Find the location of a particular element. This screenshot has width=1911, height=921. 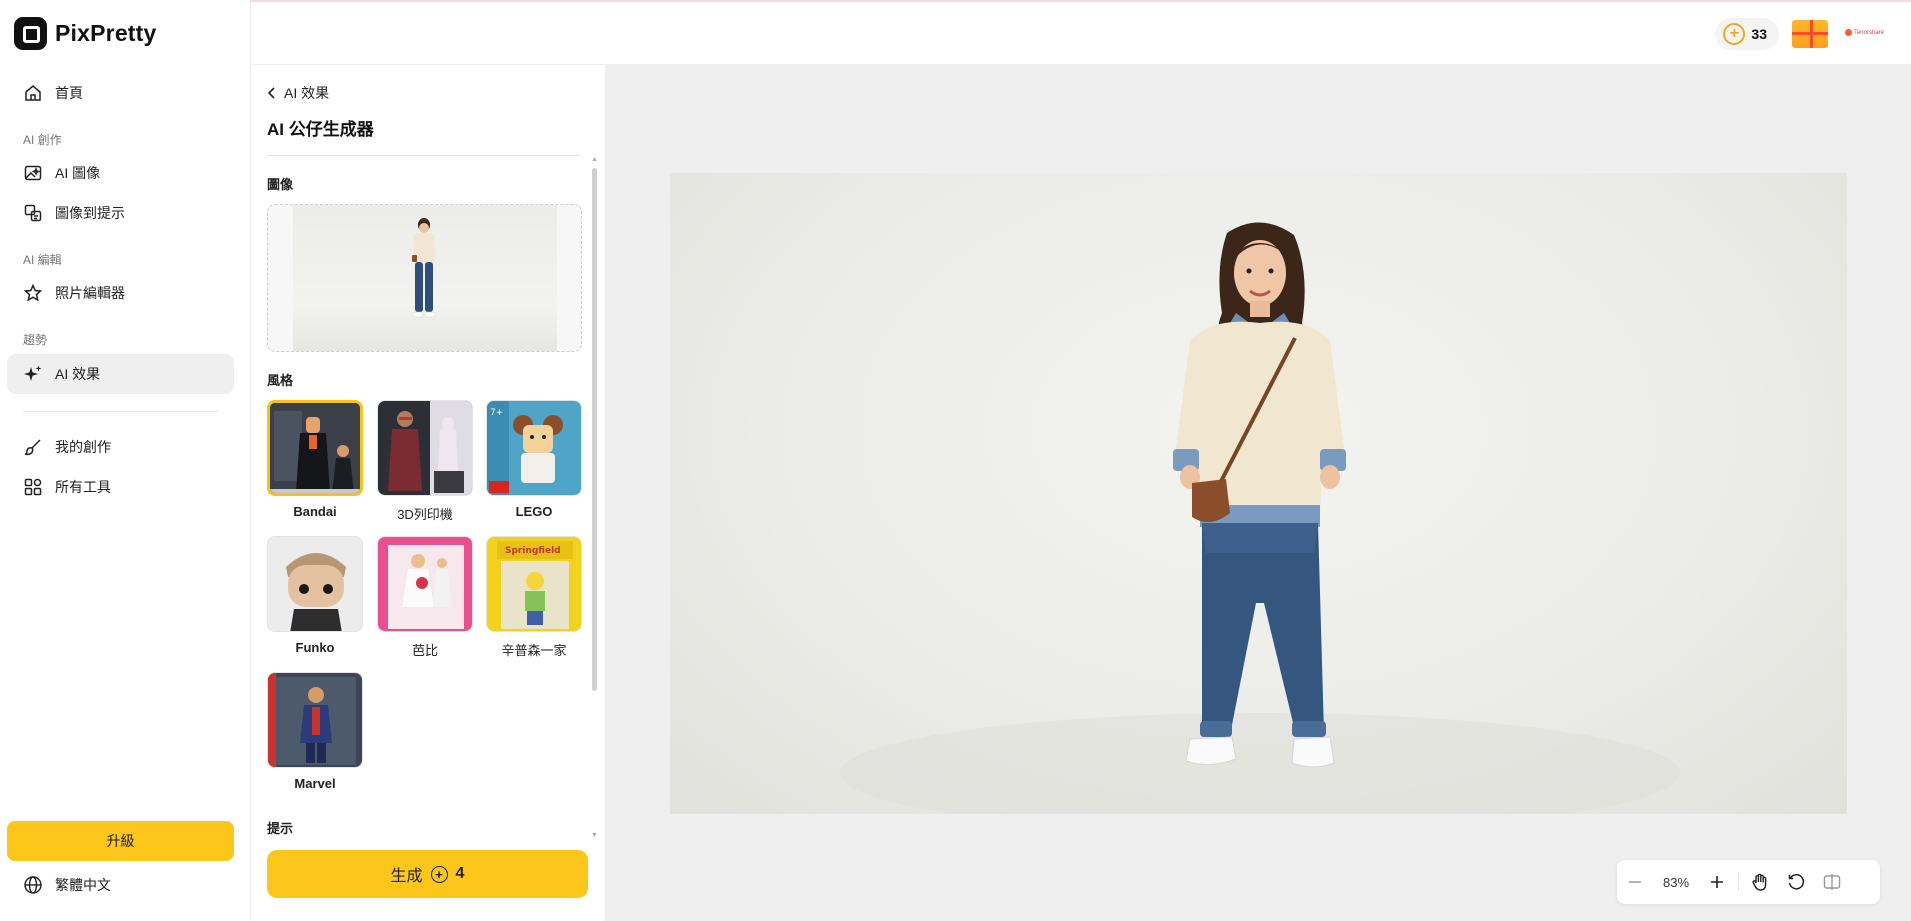

style-card-bandai: Bandai is located at coordinates (315, 459).